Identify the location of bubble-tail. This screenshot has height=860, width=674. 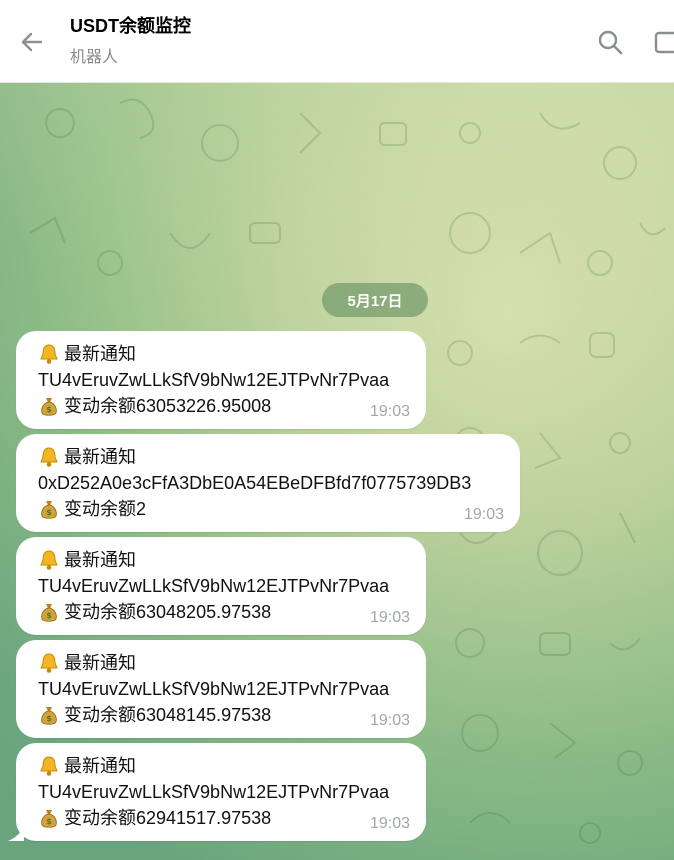
(16, 834).